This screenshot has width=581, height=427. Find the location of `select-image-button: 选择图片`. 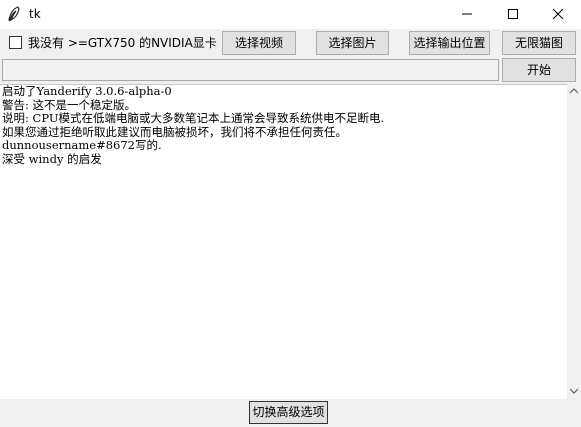

select-image-button: 选择图片 is located at coordinates (352, 43).